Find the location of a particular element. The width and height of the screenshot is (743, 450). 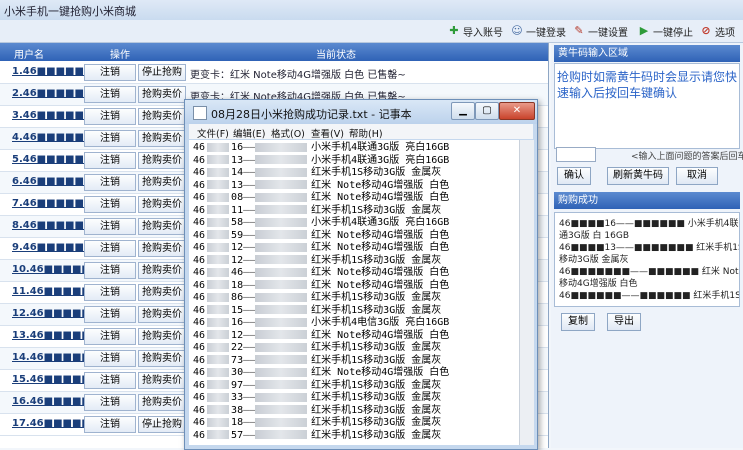

notepad-title-bar: 08月28日小米抢购成功记录.txt - 记事本 ▁ ▢ ✕ is located at coordinates (361, 112).